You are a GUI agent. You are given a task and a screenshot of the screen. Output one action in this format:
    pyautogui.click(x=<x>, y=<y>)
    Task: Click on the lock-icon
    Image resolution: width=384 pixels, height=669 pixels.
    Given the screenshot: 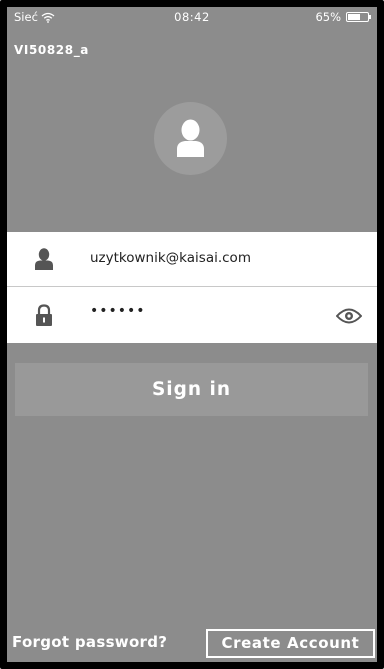 What is the action you would take?
    pyautogui.click(x=44, y=315)
    